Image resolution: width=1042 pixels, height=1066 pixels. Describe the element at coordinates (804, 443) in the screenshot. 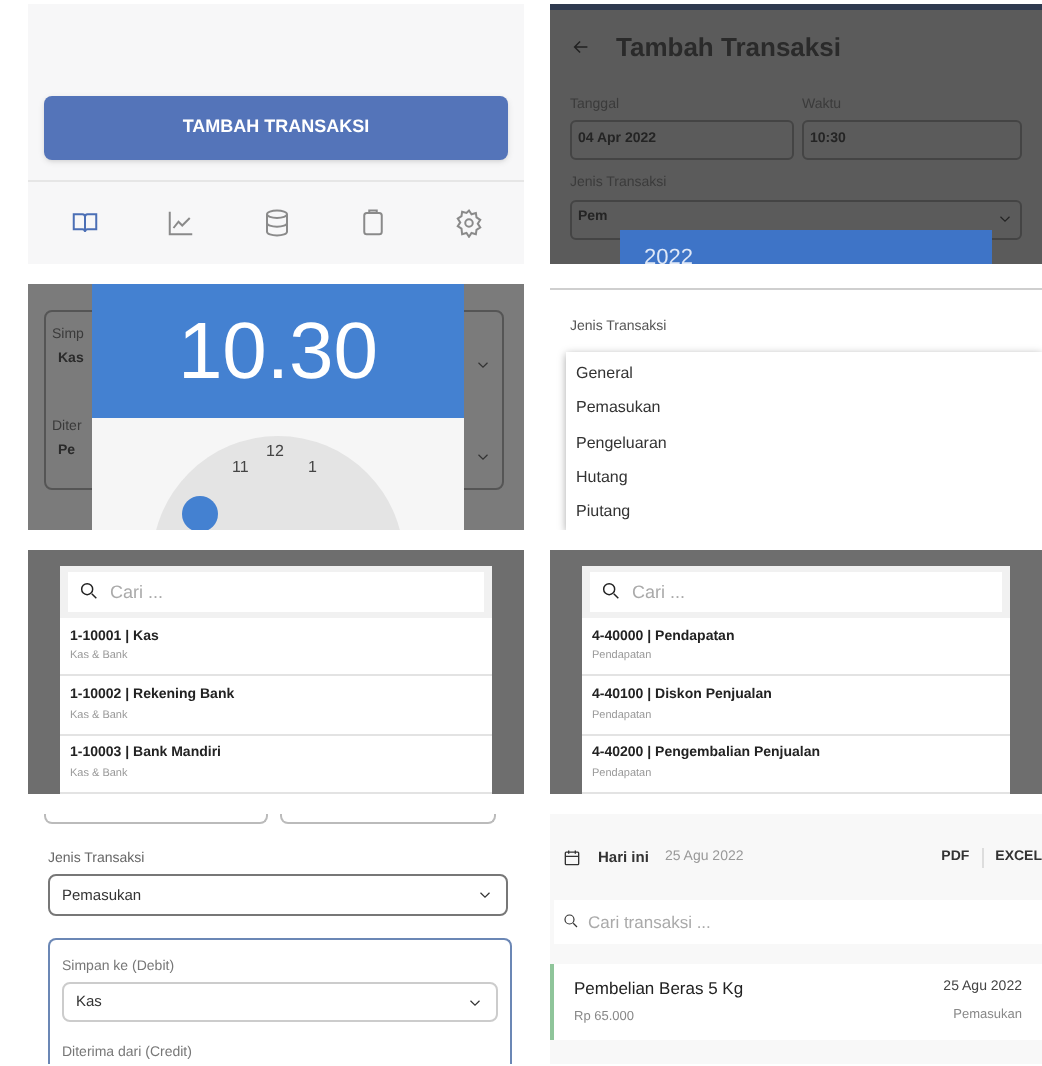

I see `dropdown-option: Pengeluaran` at that location.